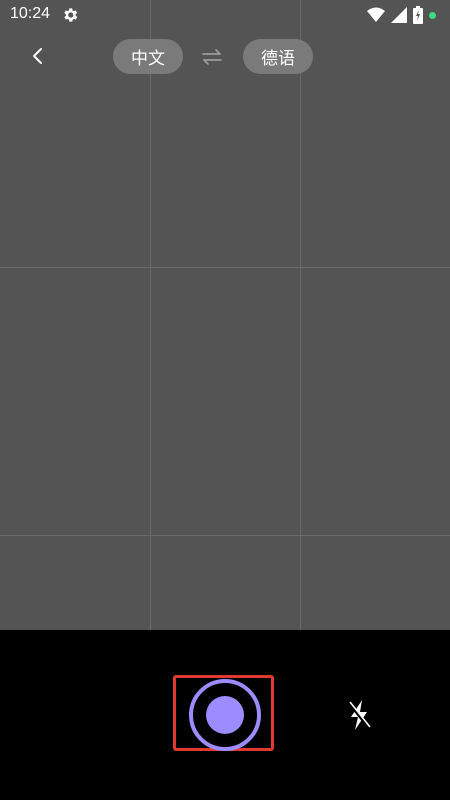  I want to click on wifi-icon, so click(376, 14).